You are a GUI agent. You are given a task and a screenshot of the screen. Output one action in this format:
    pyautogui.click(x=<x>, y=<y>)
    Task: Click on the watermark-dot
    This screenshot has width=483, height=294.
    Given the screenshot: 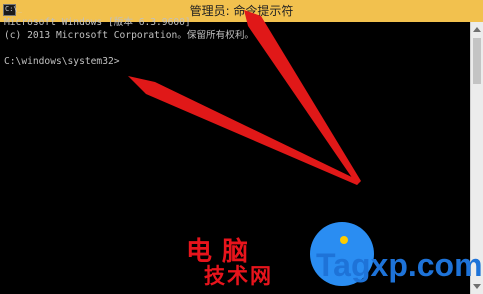 What is the action you would take?
    pyautogui.click(x=344, y=240)
    